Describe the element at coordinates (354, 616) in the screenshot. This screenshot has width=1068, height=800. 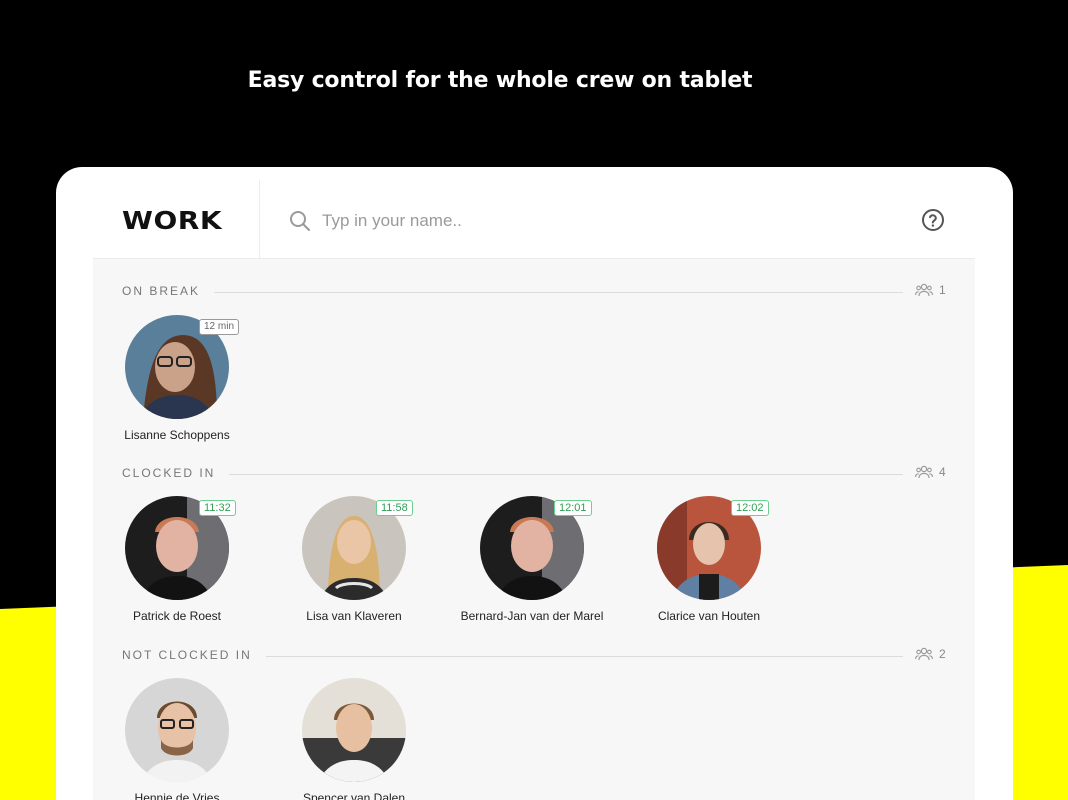
I see `person-name: Lisa van Klaveren` at that location.